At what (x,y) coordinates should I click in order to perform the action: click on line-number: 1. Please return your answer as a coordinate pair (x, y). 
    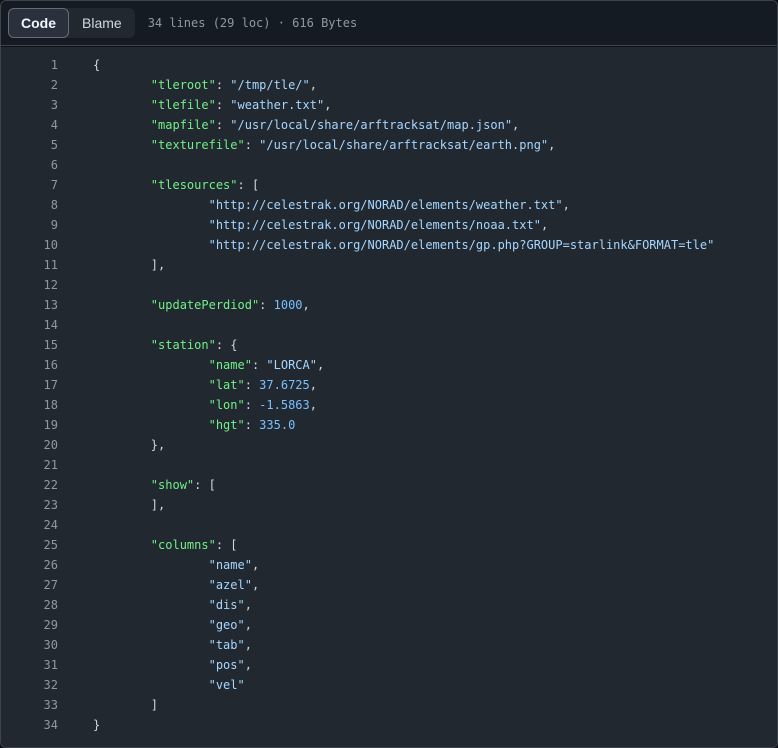
    Looking at the image, I should click on (29, 65).